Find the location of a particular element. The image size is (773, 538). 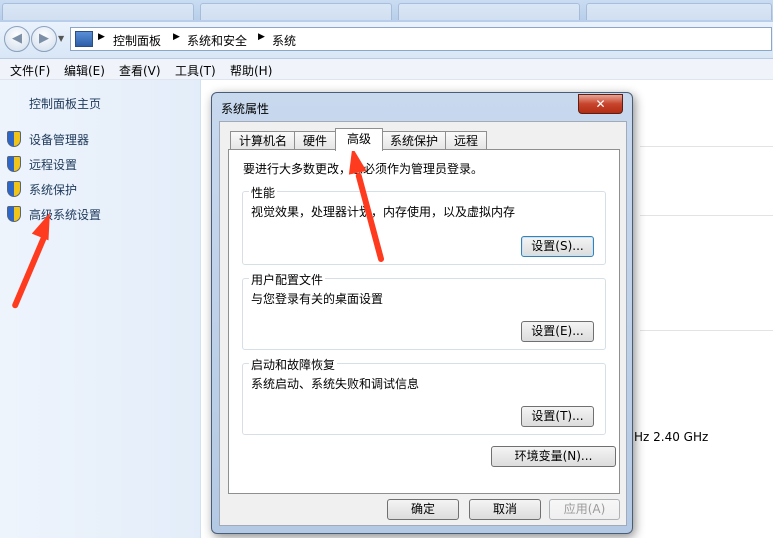

browser-tab-strip is located at coordinates (386, 11).